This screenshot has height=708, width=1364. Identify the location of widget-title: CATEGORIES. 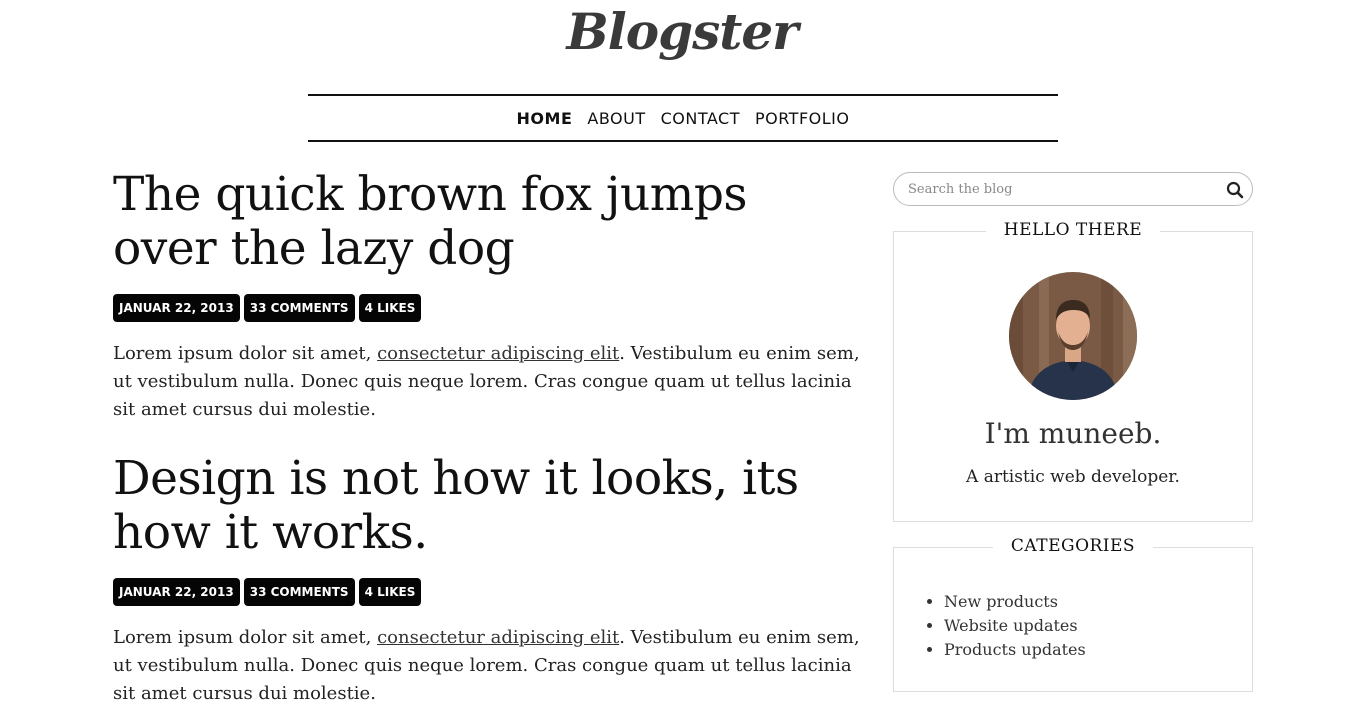
(1073, 546).